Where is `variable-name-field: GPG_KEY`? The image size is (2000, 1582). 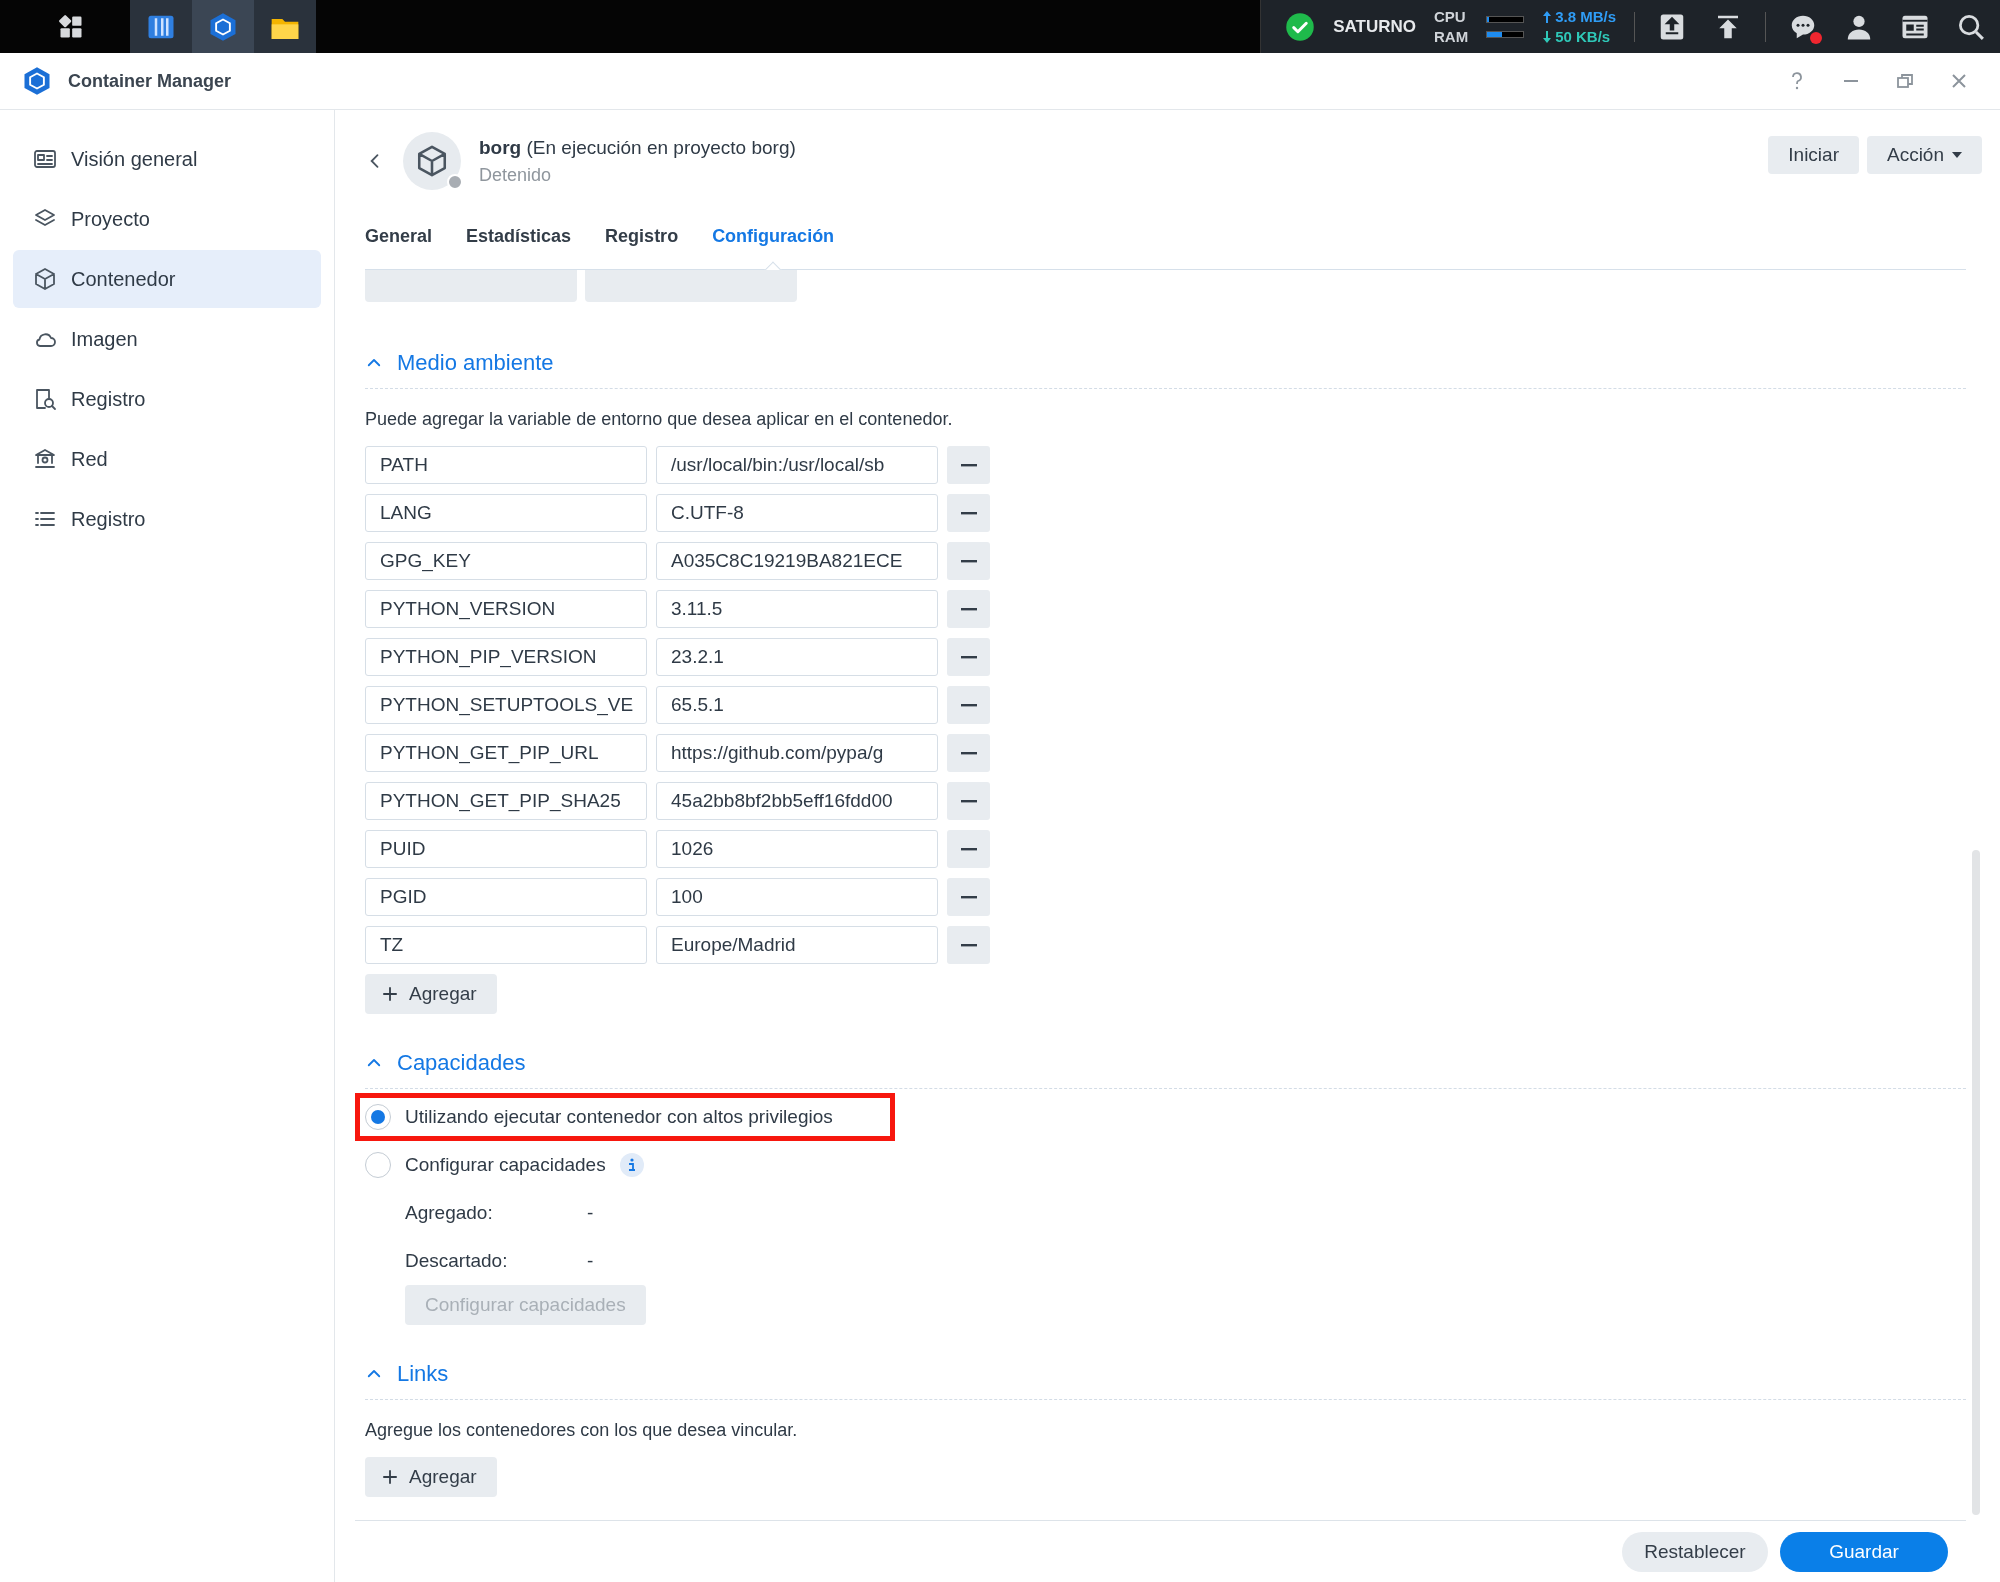
variable-name-field: GPG_KEY is located at coordinates (506, 561).